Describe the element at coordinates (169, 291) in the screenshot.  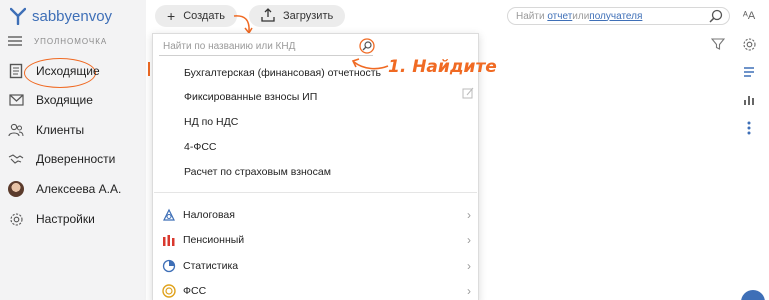
I see `fss-icon` at that location.